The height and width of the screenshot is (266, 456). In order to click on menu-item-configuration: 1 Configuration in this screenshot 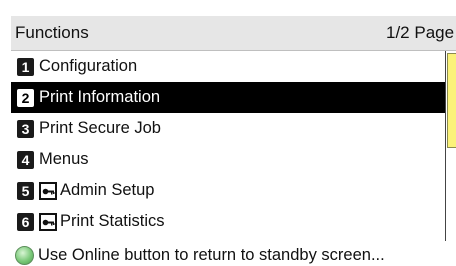, I will do `click(228, 66)`.